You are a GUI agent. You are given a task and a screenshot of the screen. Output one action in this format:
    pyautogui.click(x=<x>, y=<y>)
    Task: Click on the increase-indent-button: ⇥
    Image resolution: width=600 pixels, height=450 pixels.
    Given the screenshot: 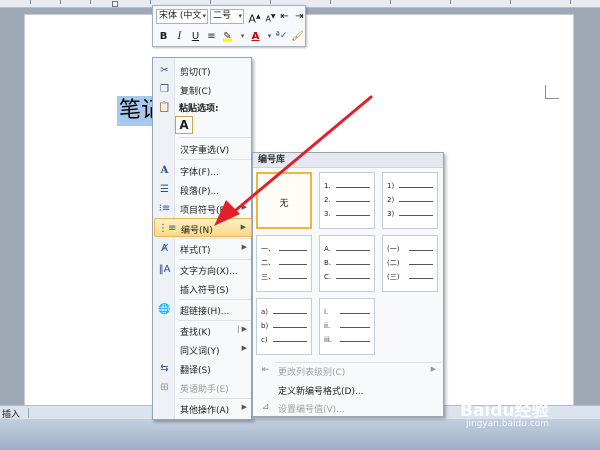 What is the action you would take?
    pyautogui.click(x=299, y=16)
    